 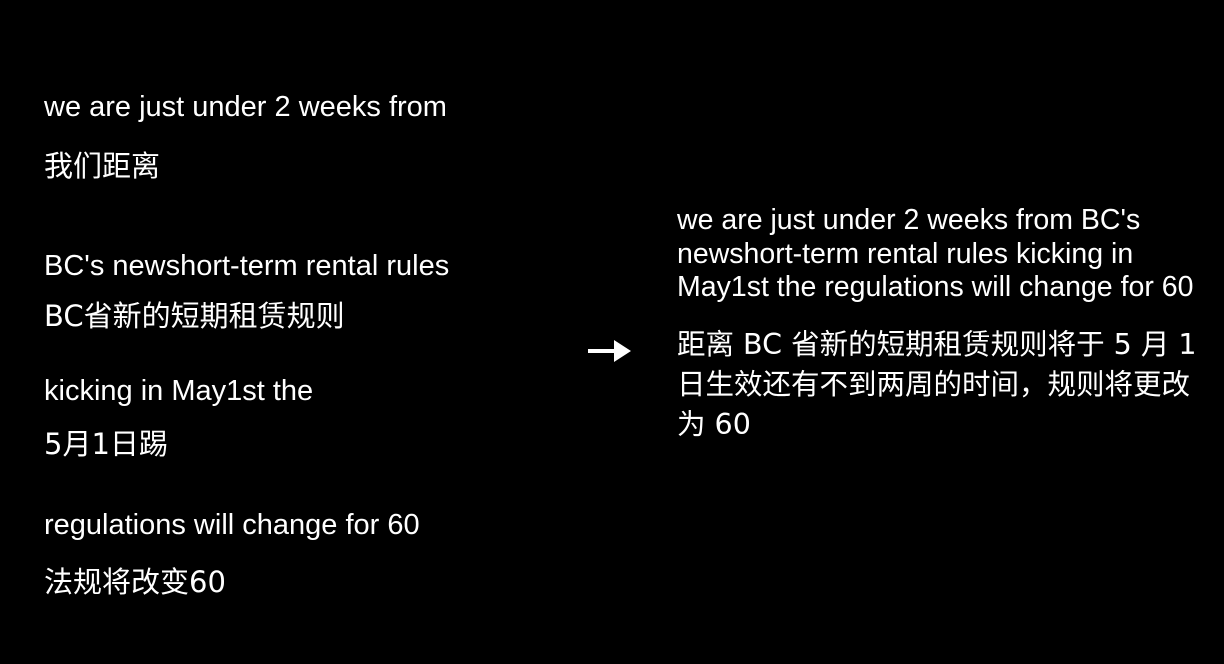 What do you see at coordinates (232, 525) in the screenshot?
I see `segment-4-english: regulations will change for 60` at bounding box center [232, 525].